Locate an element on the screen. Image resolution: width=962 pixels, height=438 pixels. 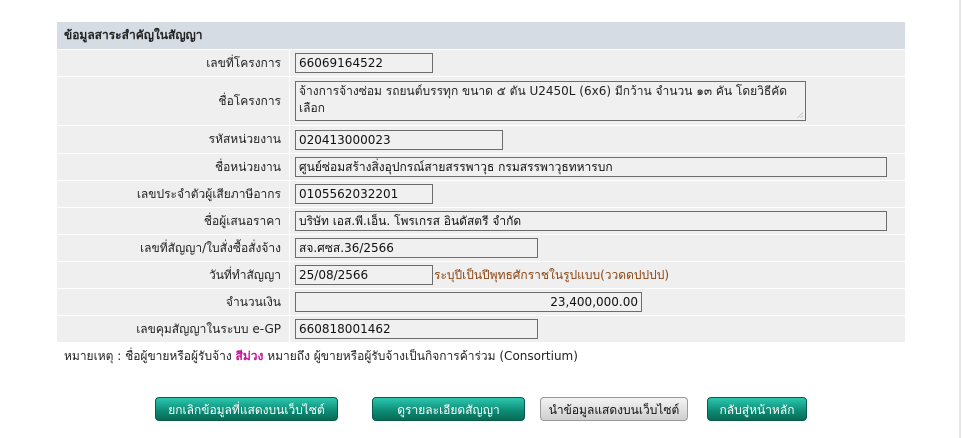
project-no-field: 66069164522 is located at coordinates (364, 63).